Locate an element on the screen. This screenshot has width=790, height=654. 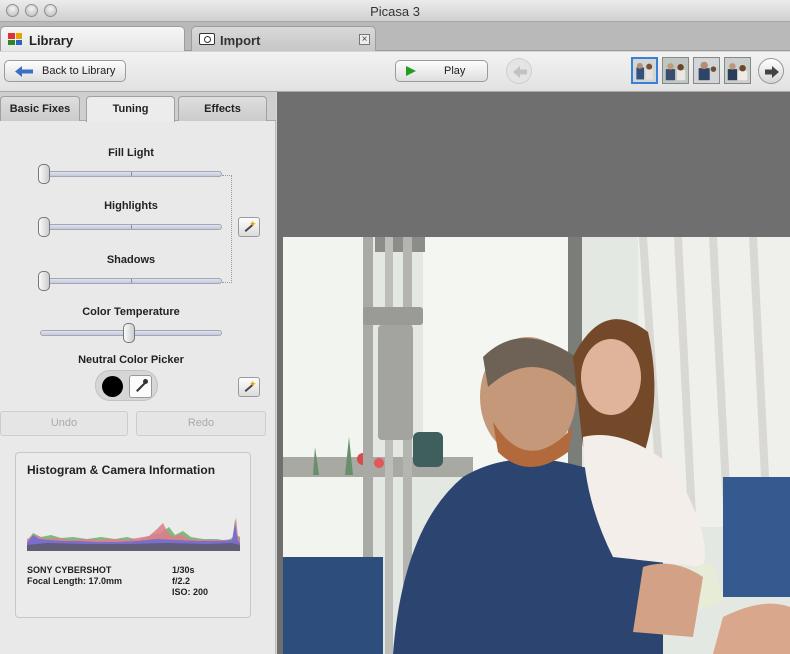
highlights-slider-track is located at coordinates (131, 227).